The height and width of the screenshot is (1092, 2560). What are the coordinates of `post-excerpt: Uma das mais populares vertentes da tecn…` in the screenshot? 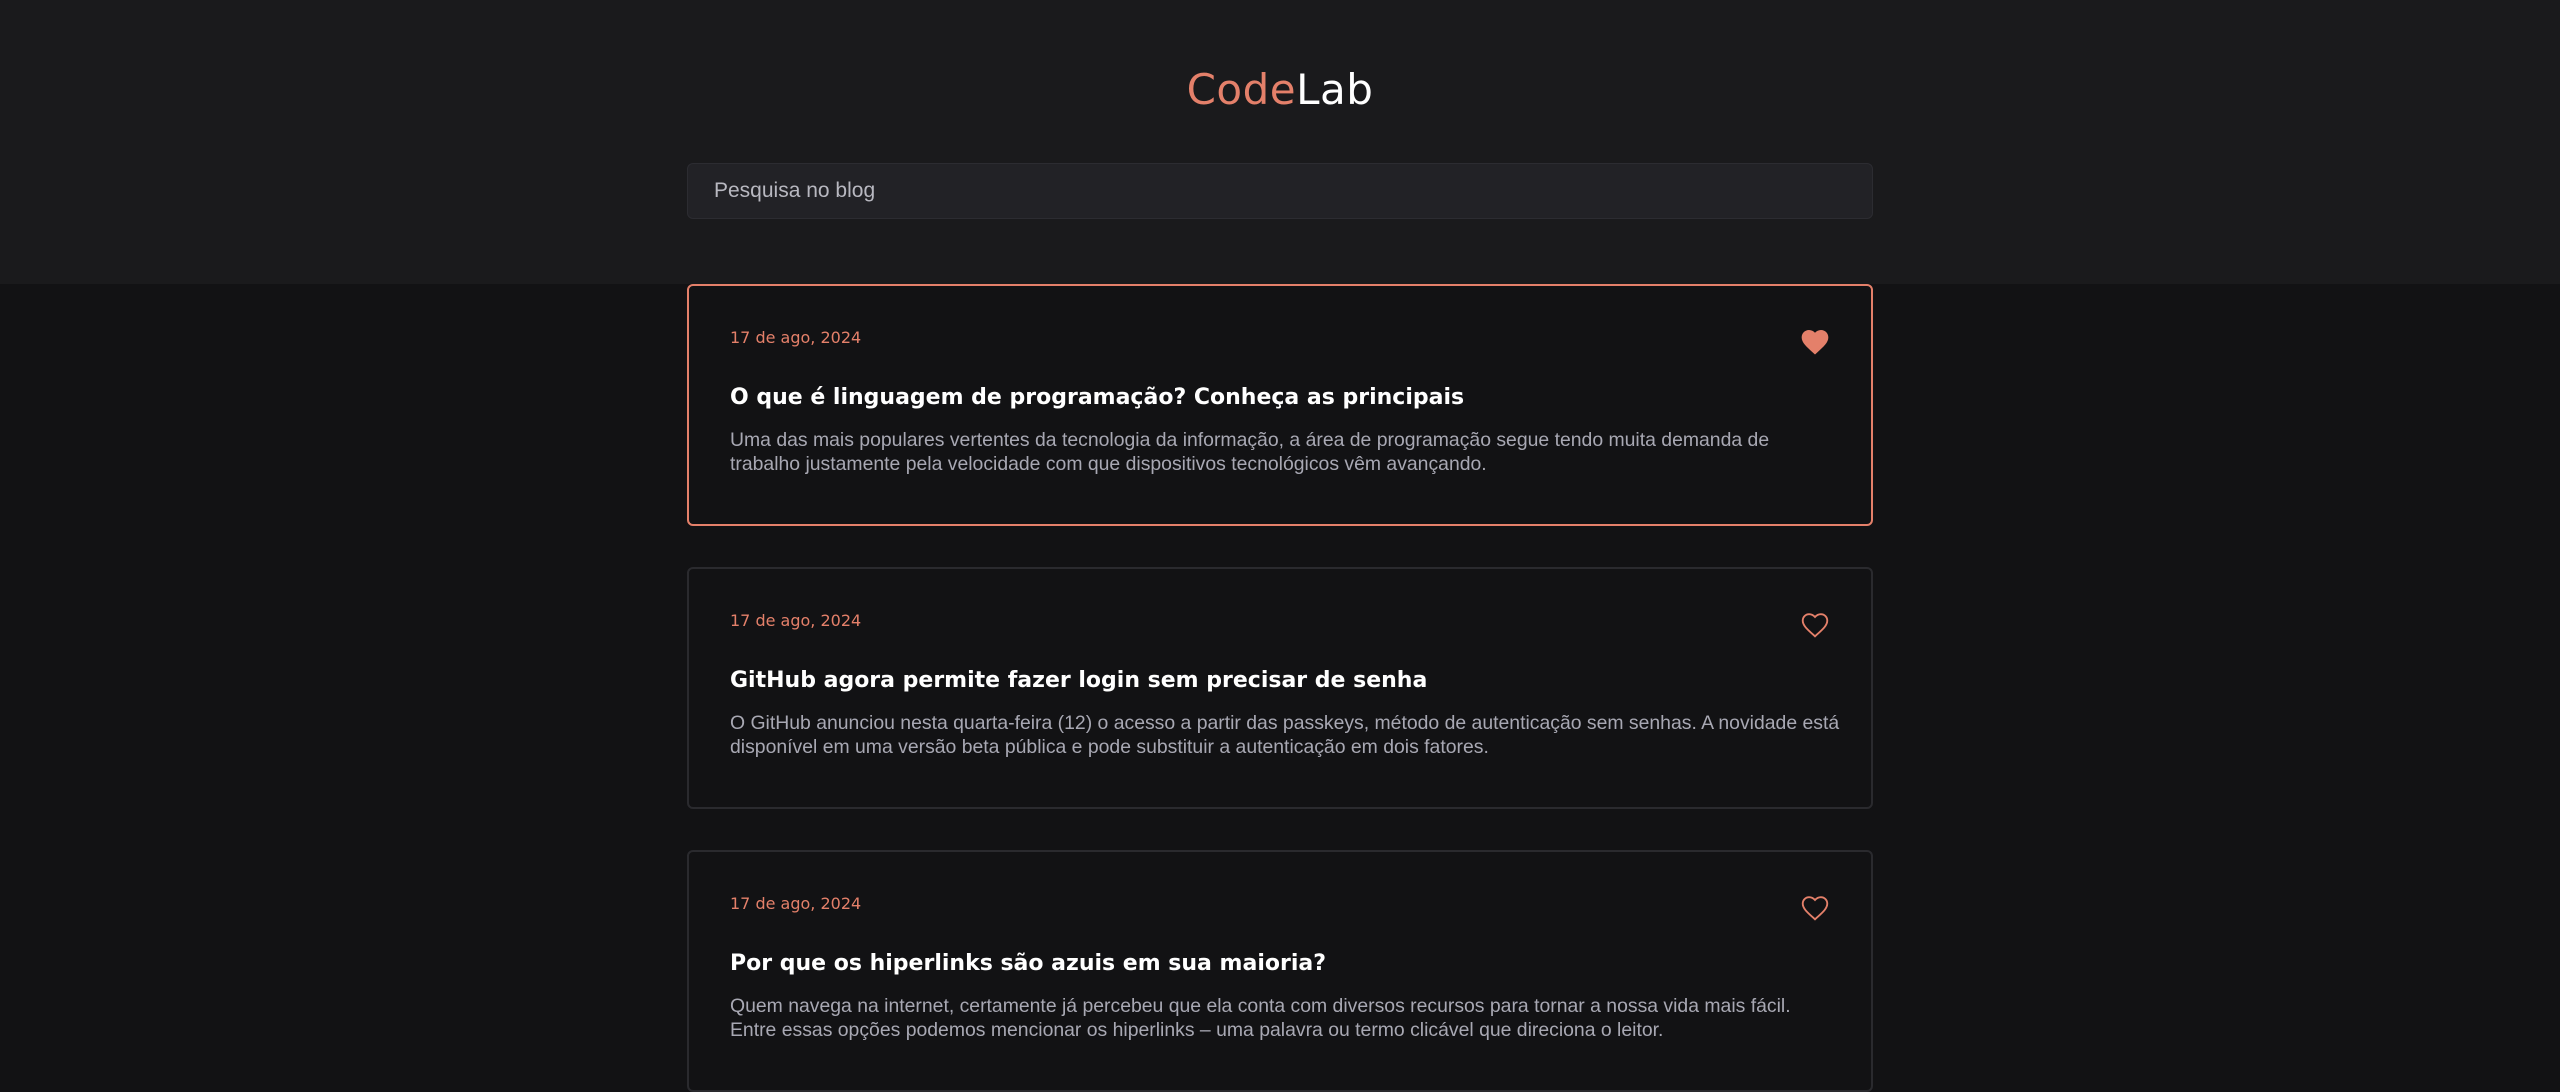 It's located at (1250, 452).